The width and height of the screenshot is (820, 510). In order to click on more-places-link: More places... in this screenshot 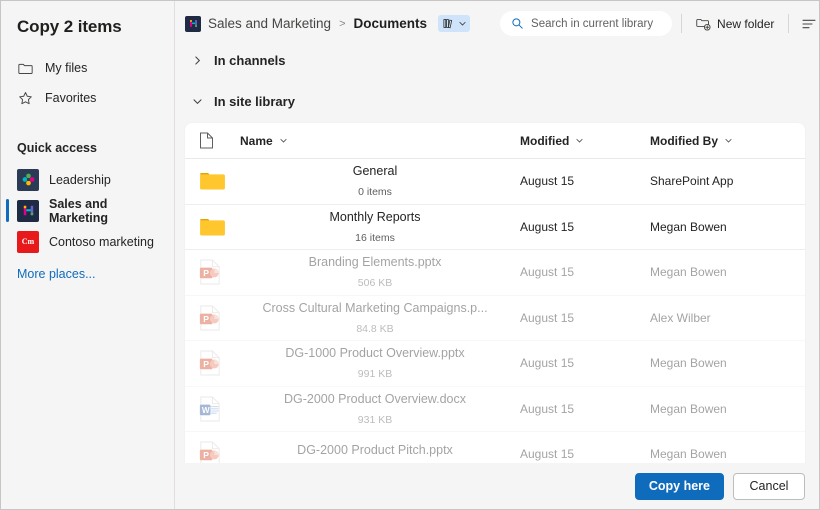, I will do `click(87, 269)`.